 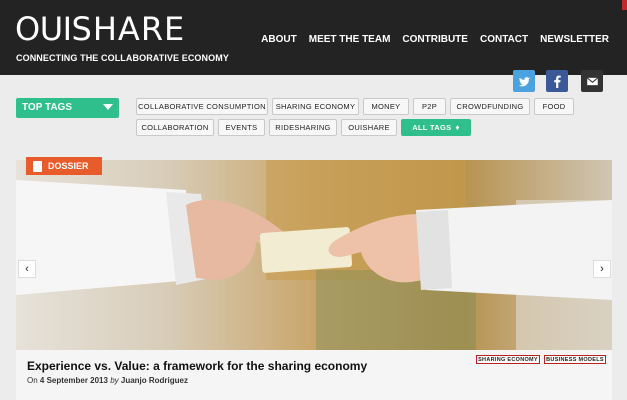 I want to click on facebook-button, so click(x=557, y=81).